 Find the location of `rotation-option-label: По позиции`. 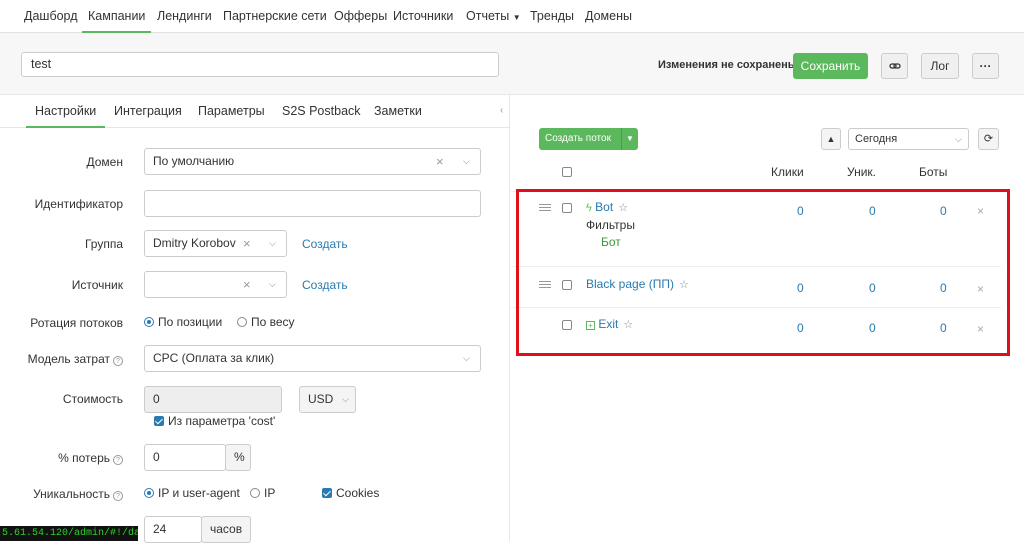

rotation-option-label: По позиции is located at coordinates (190, 322).